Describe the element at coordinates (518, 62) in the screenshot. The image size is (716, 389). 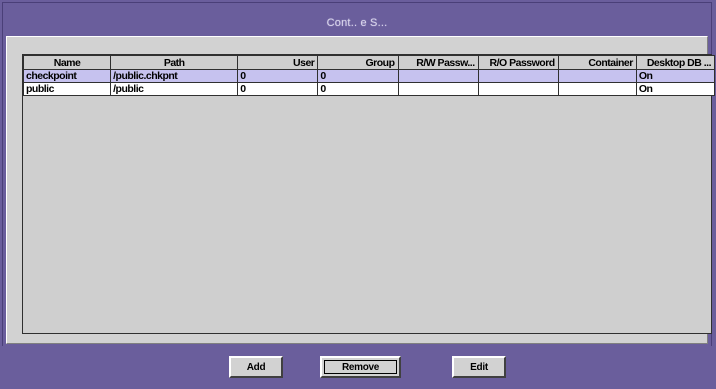
I see `column-header-ro-password: R/O Password` at that location.